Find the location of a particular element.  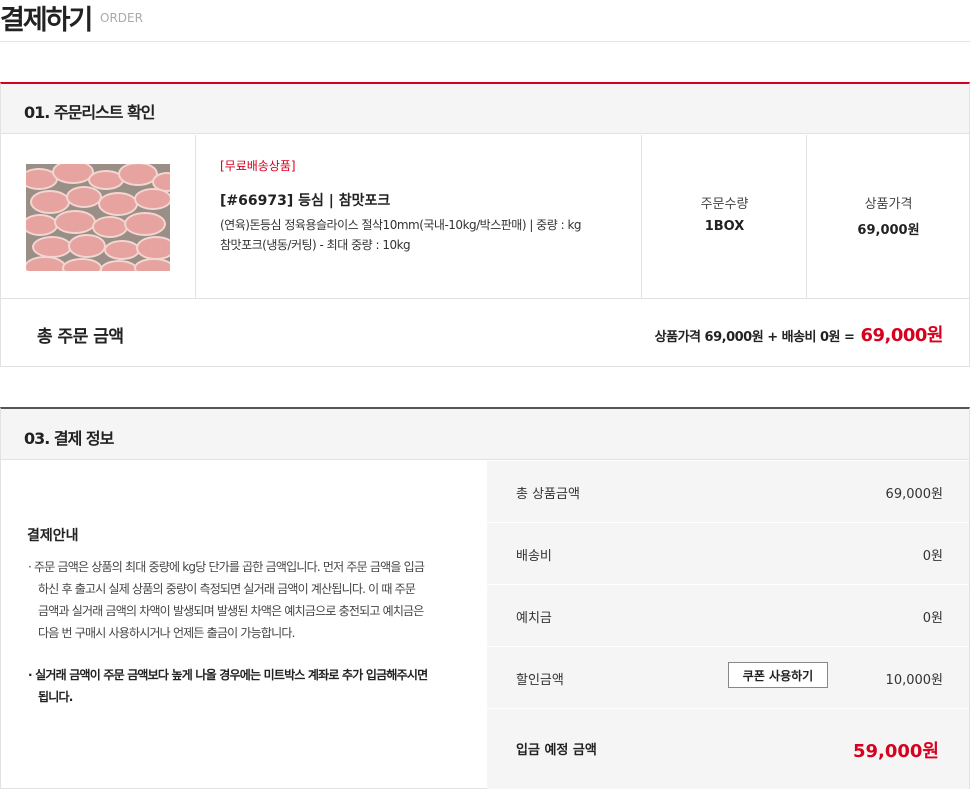

summary-row-total-products: 총 상품금액 69,000원 is located at coordinates (728, 492).